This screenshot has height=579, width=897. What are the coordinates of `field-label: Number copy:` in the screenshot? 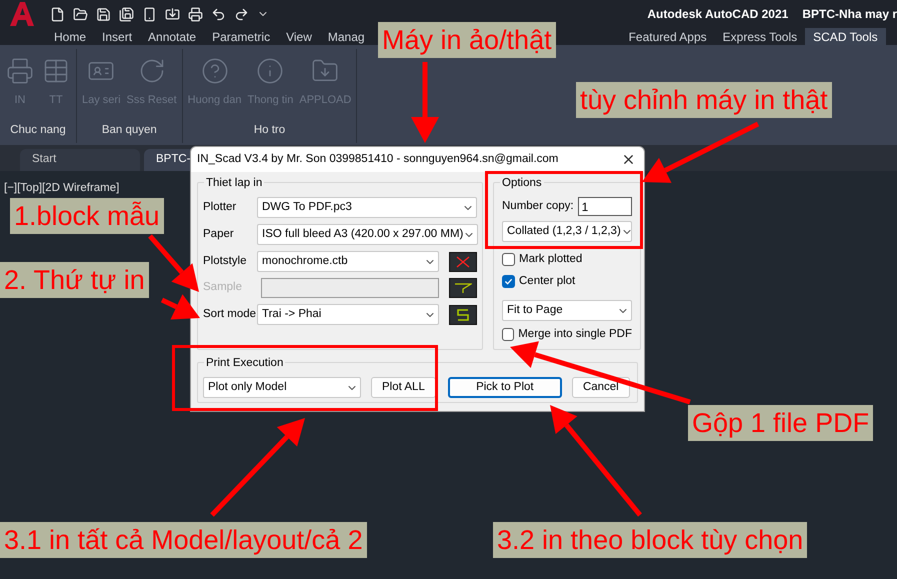 It's located at (538, 206).